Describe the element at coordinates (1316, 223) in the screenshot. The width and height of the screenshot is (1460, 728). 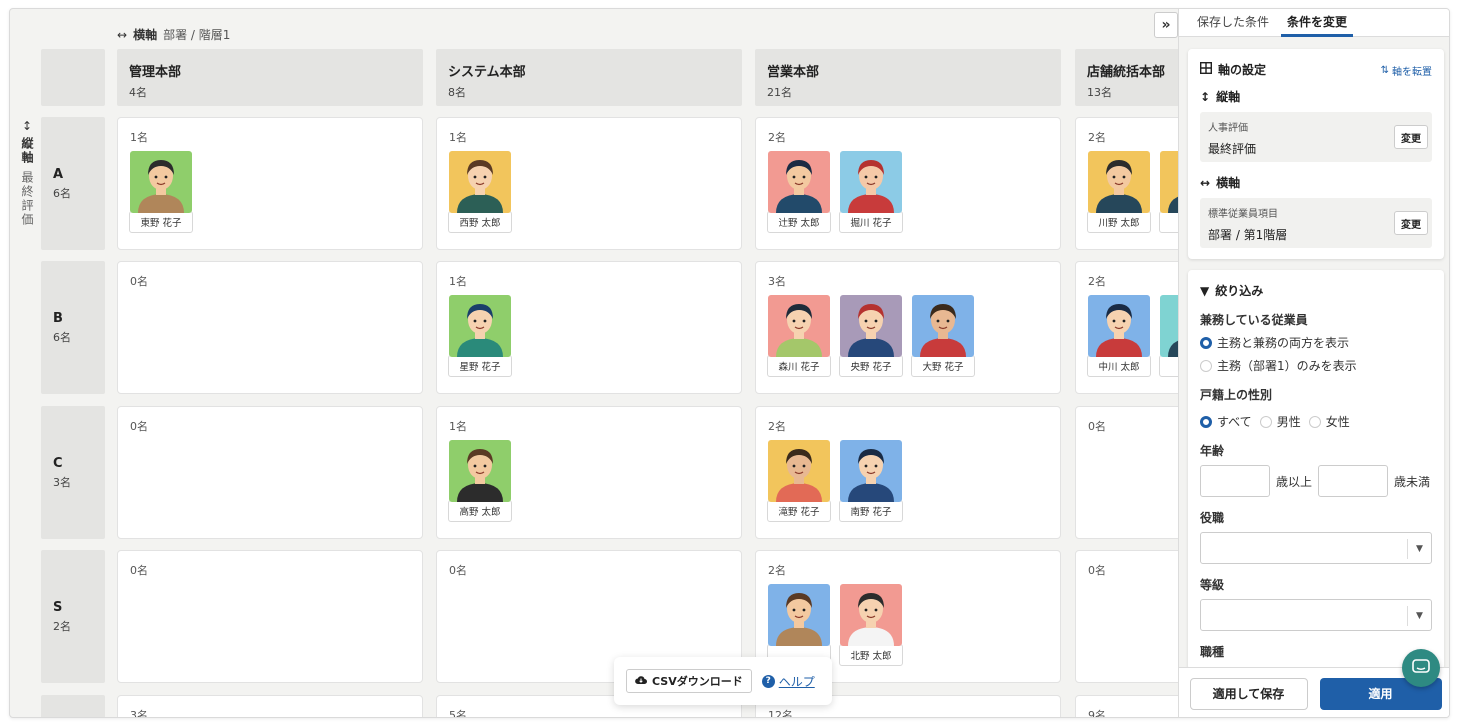
I see `horizontal-axis-box: 標準従業員項目 部署 / 第1階層 変更` at that location.